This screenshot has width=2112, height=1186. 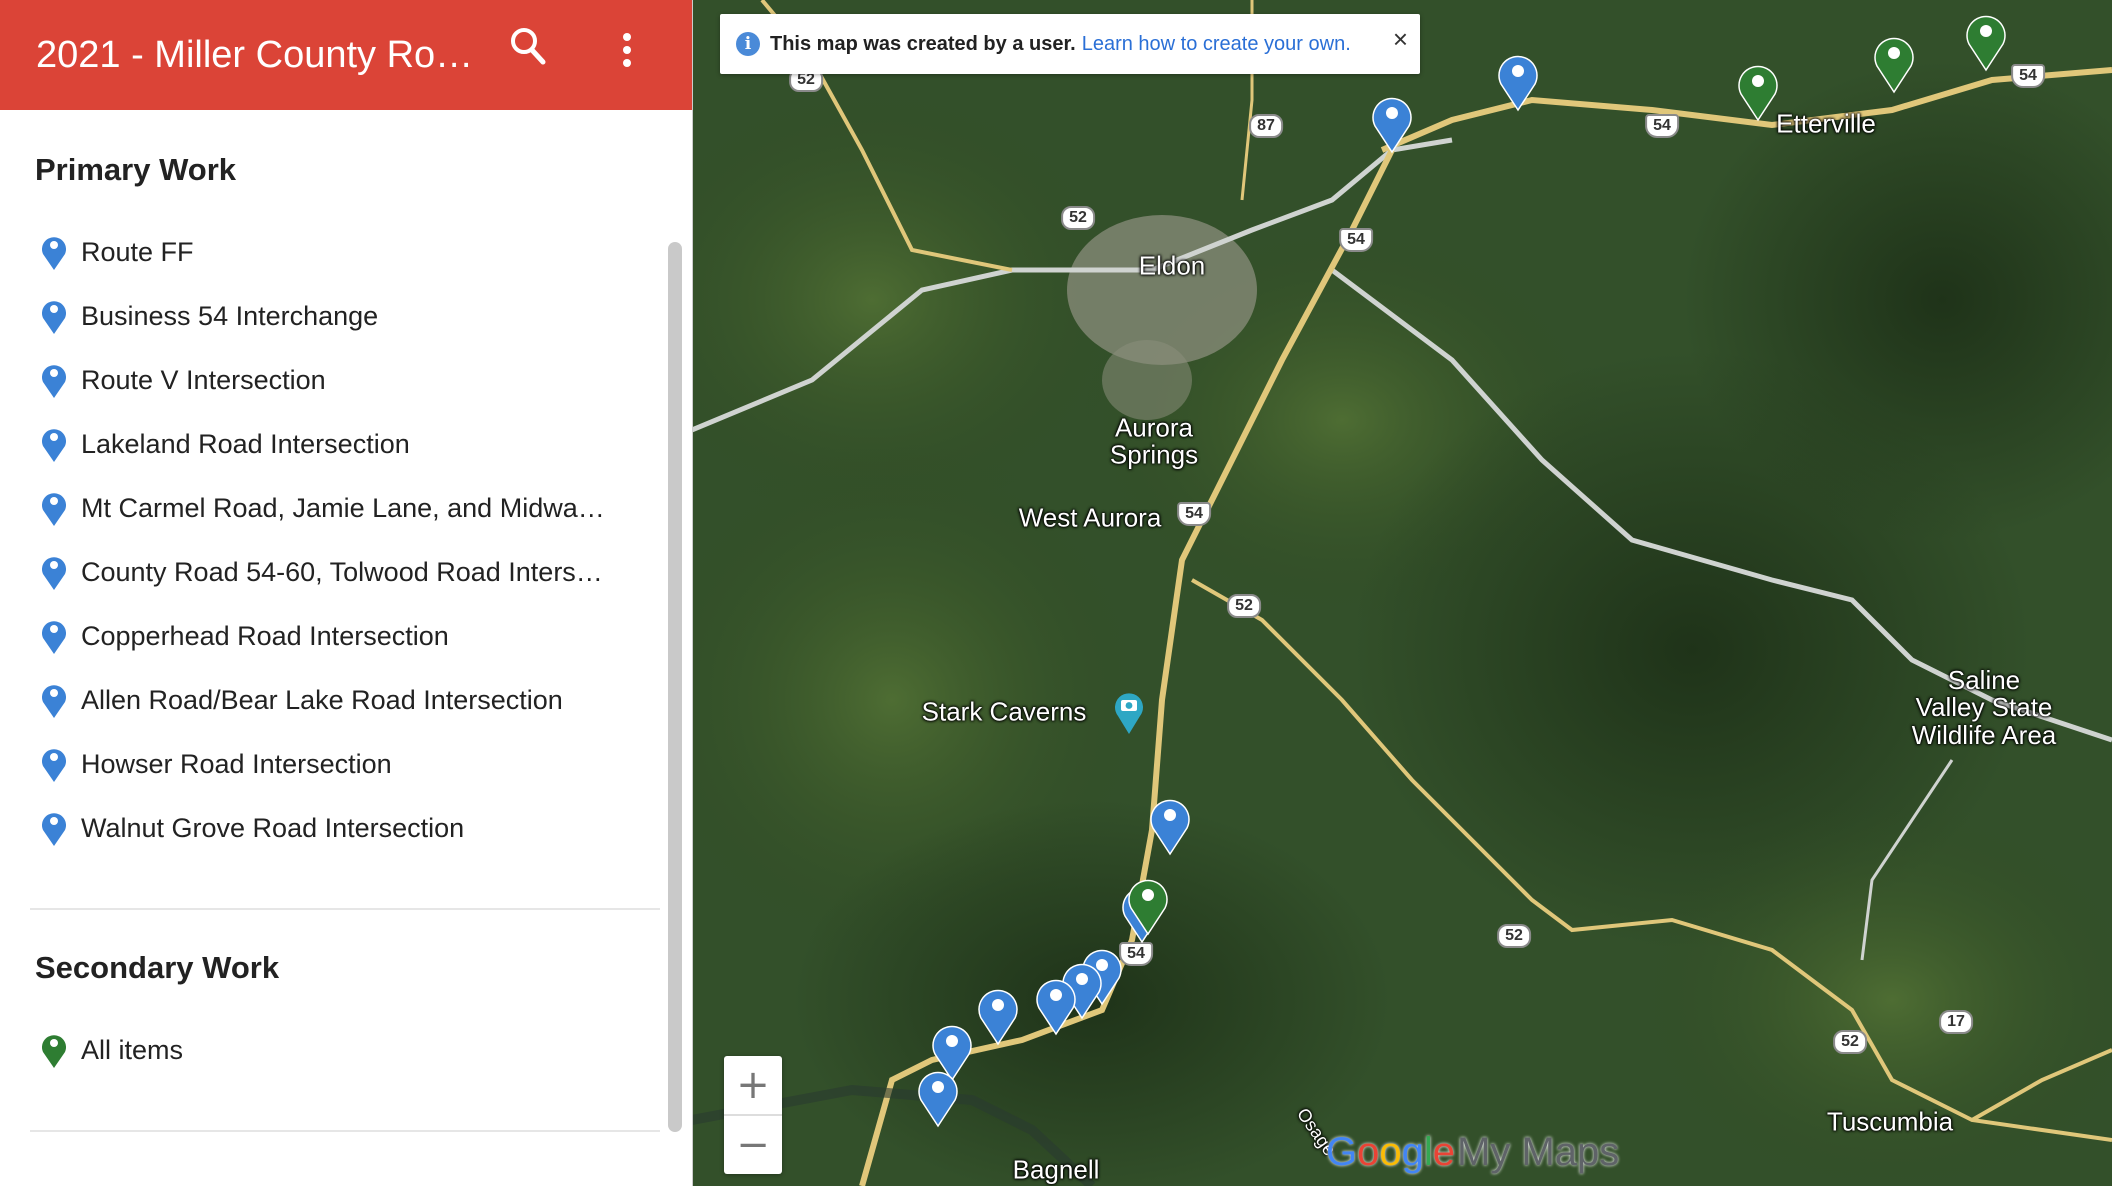 What do you see at coordinates (1090, 517) in the screenshot?
I see `place-label-west-aurora: West Aurora` at bounding box center [1090, 517].